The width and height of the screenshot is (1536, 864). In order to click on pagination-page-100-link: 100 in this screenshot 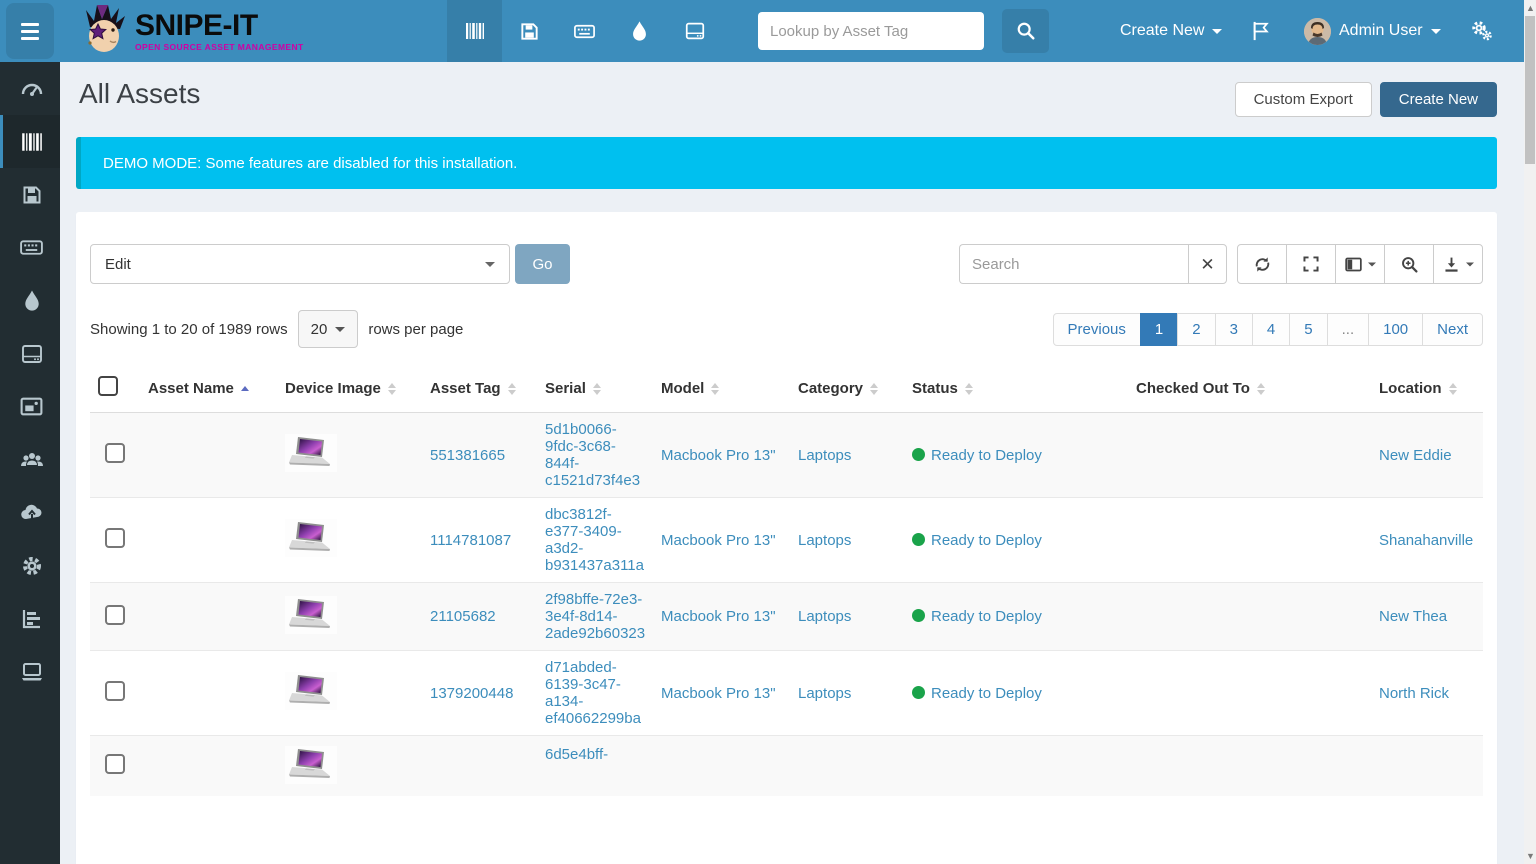, I will do `click(1396, 329)`.